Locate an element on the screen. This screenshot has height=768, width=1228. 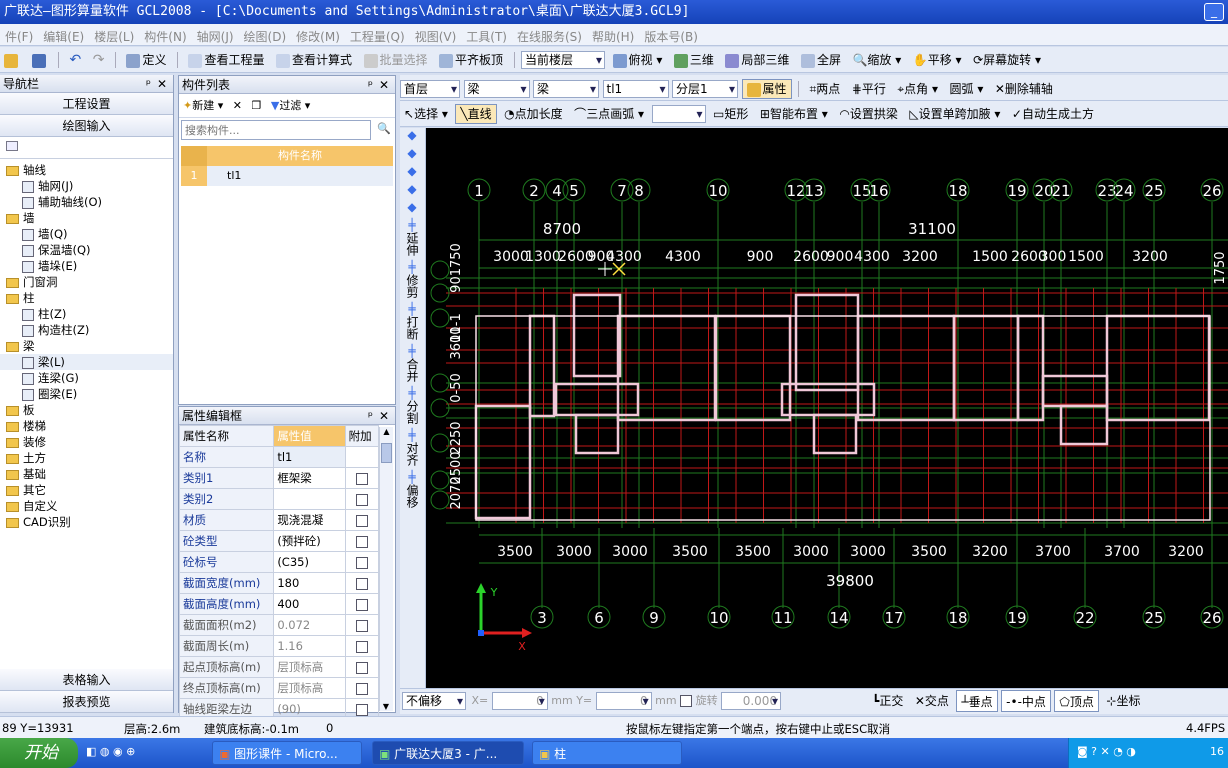
line-button: ╲直线 is located at coordinates (476, 114).